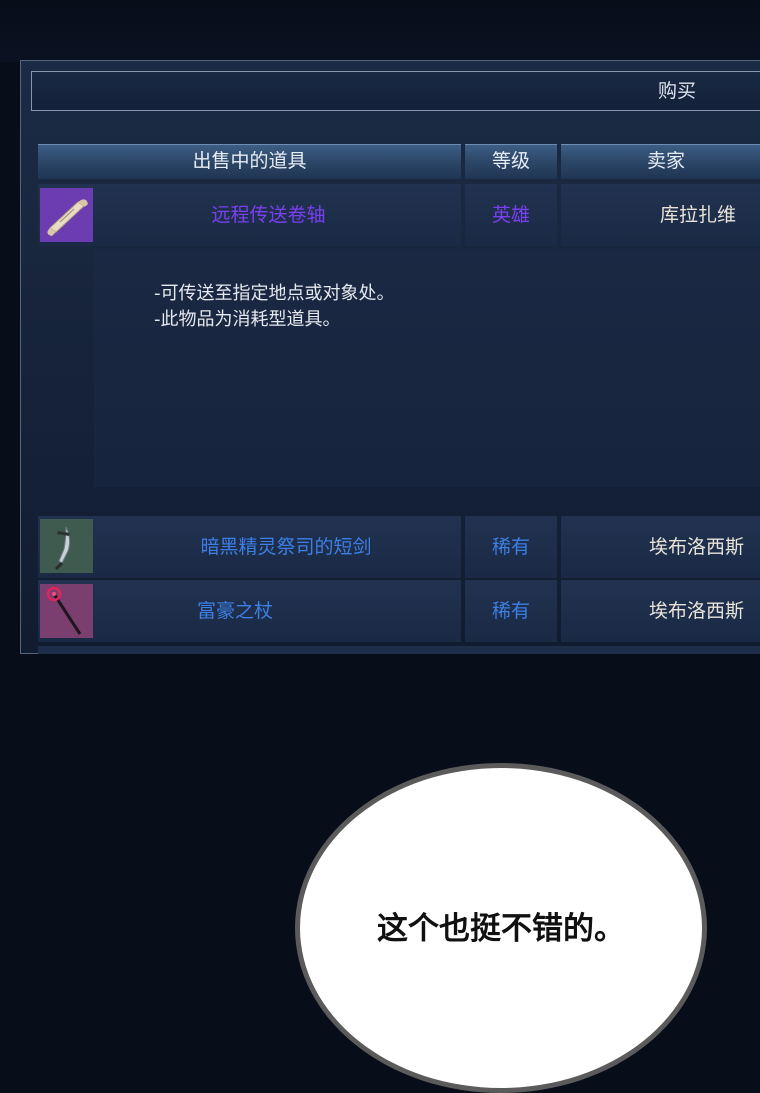 The width and height of the screenshot is (760, 1093). Describe the element at coordinates (234, 611) in the screenshot. I see `item-name: 富豪之杖` at that location.